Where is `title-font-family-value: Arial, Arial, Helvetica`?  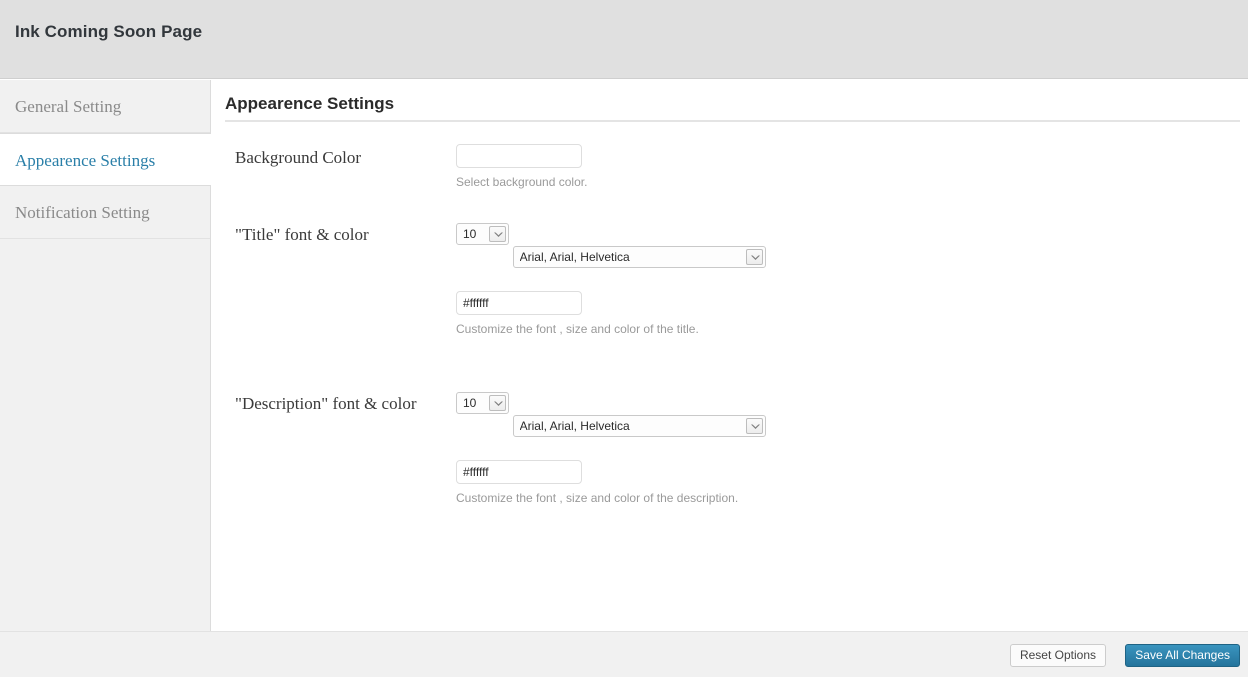 title-font-family-value: Arial, Arial, Helvetica is located at coordinates (574, 257).